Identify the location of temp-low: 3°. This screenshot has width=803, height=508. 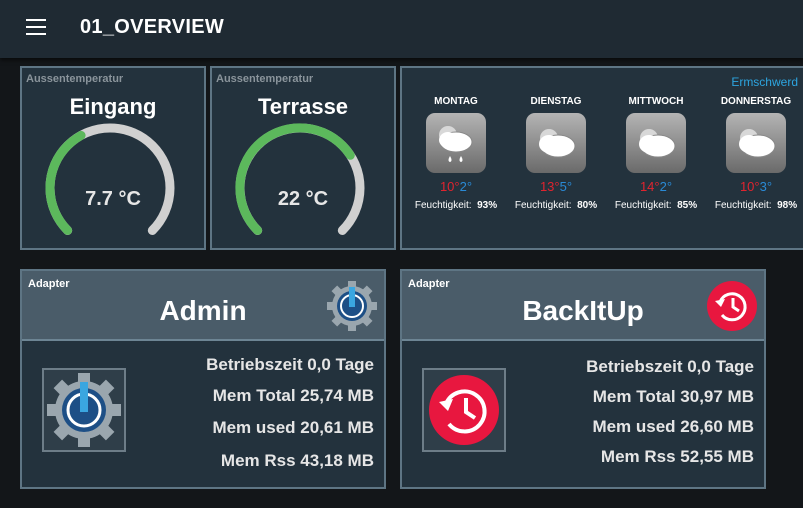
(766, 186).